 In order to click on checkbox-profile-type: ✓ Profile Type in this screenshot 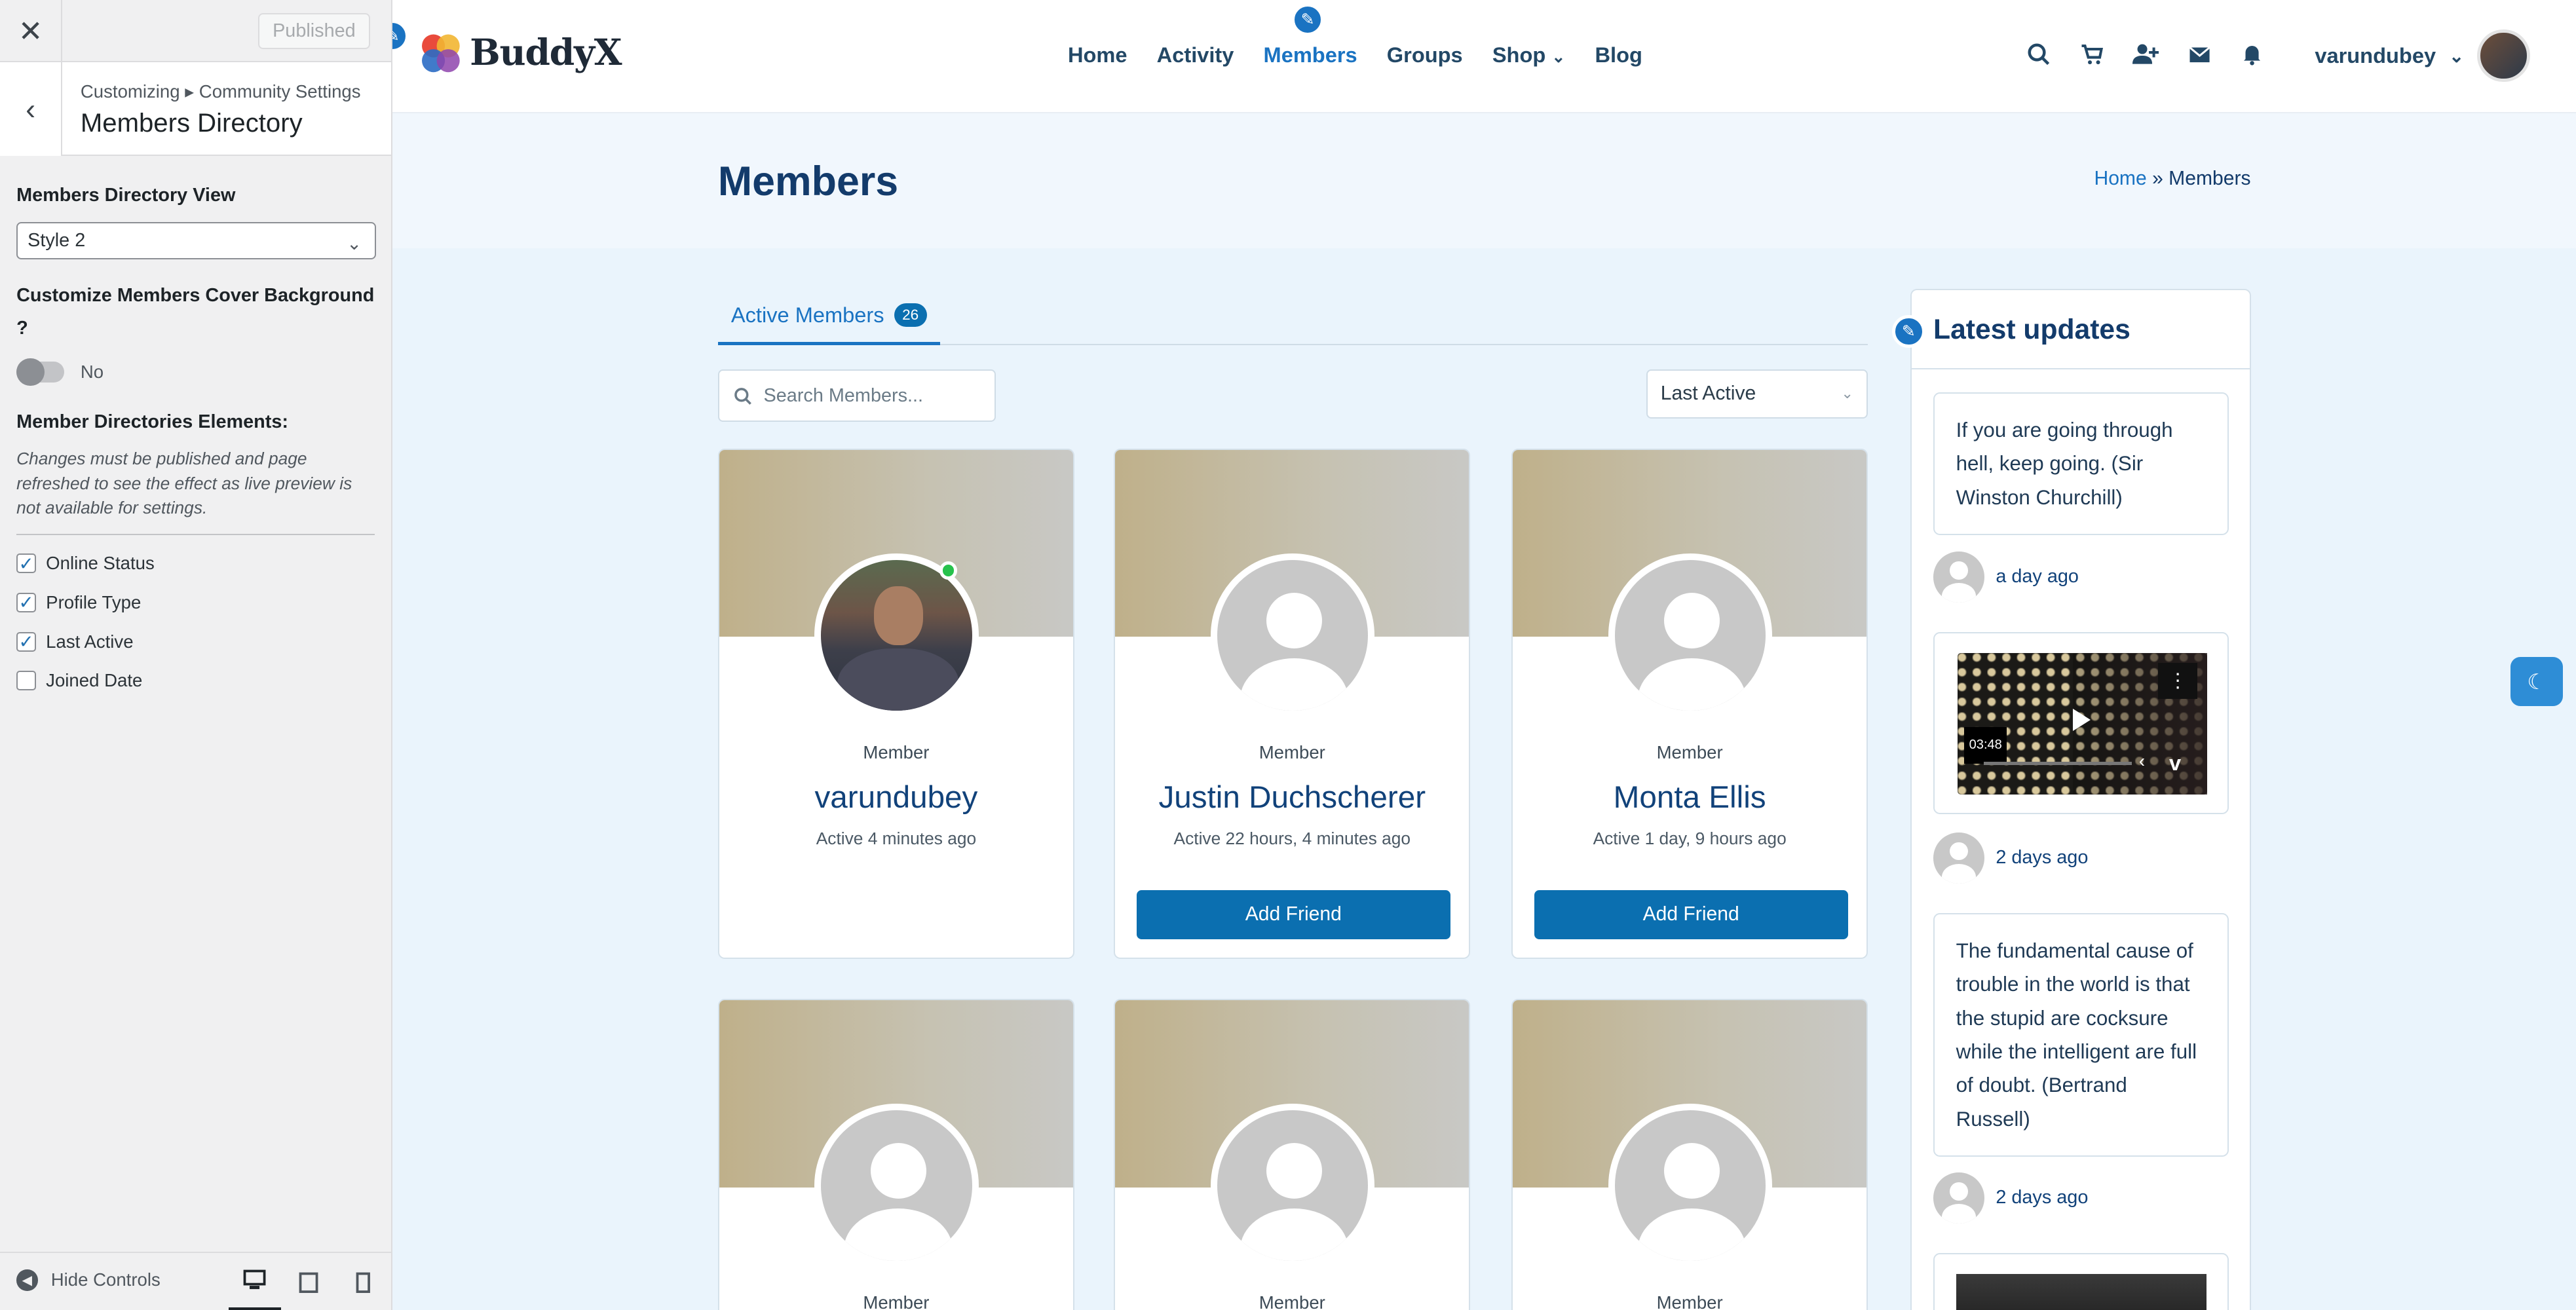, I will do `click(195, 603)`.